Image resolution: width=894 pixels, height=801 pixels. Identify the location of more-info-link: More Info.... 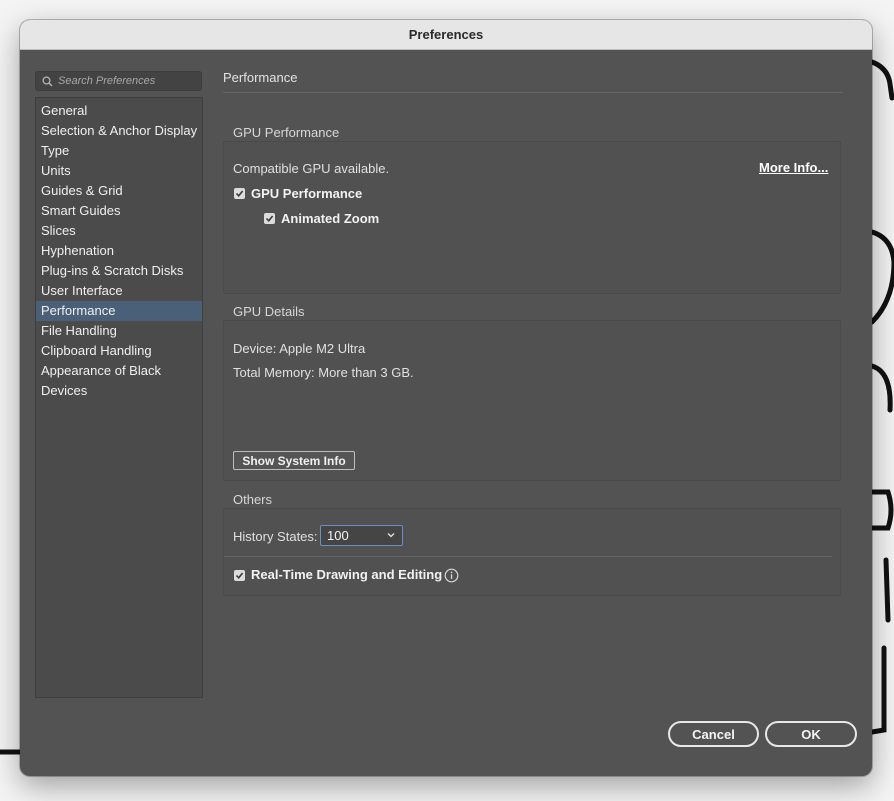
(793, 167).